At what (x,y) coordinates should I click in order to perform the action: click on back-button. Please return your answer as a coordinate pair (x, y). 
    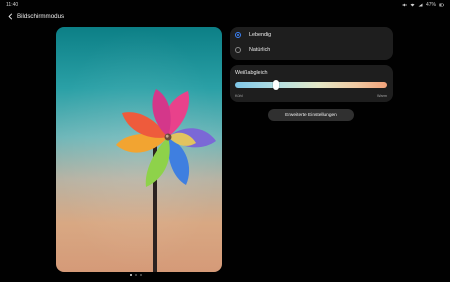
    Looking at the image, I should click on (10, 16).